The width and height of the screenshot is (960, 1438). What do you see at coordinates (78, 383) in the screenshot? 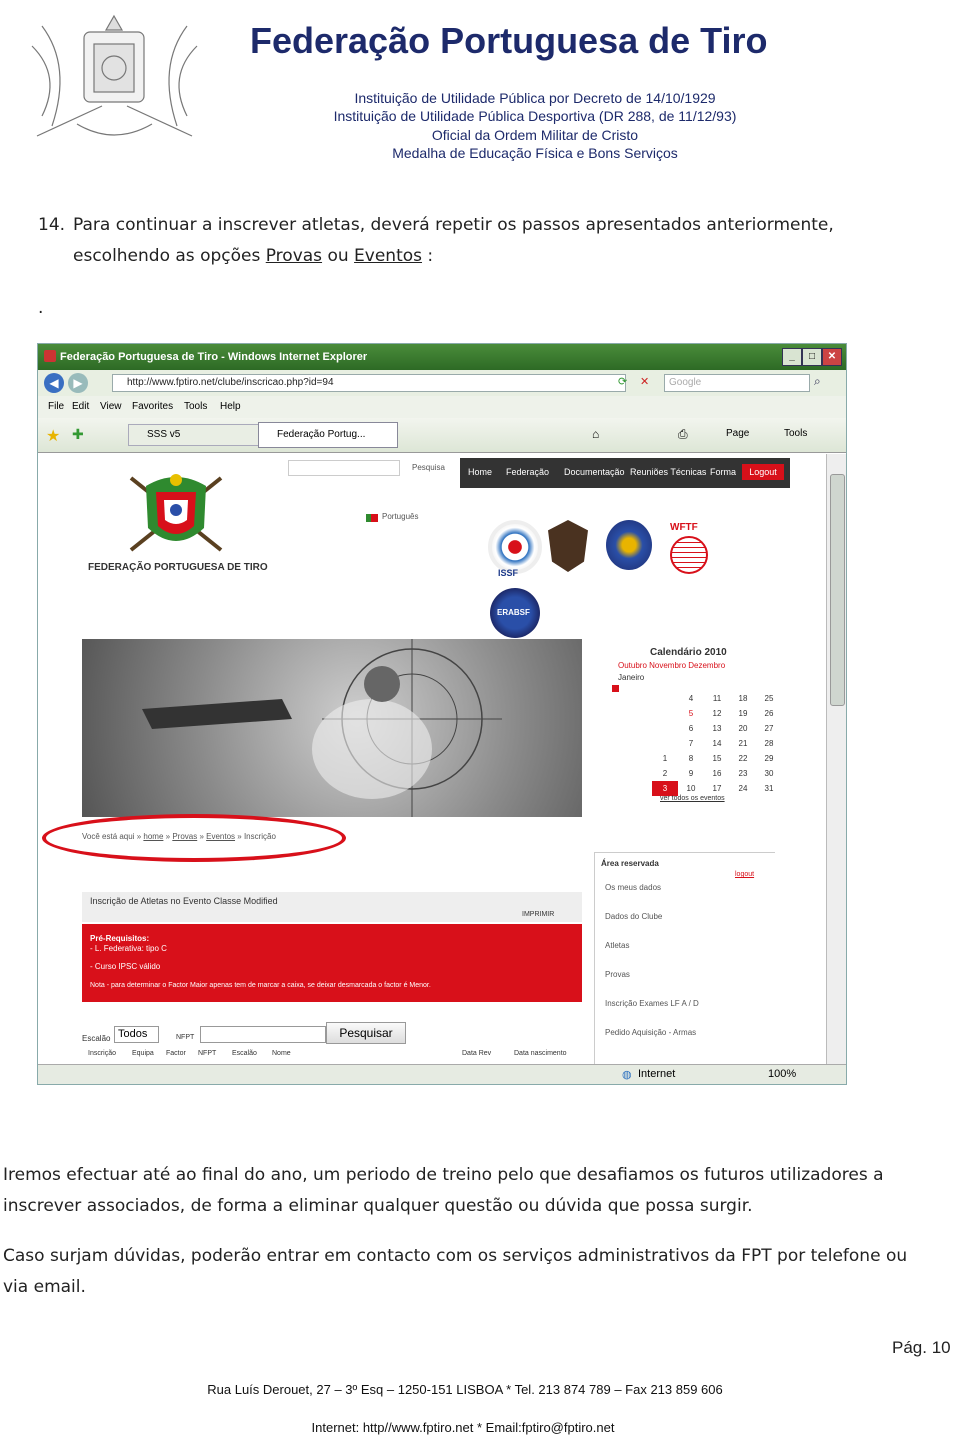
I see `forward-arrow-icon: ▶` at bounding box center [78, 383].